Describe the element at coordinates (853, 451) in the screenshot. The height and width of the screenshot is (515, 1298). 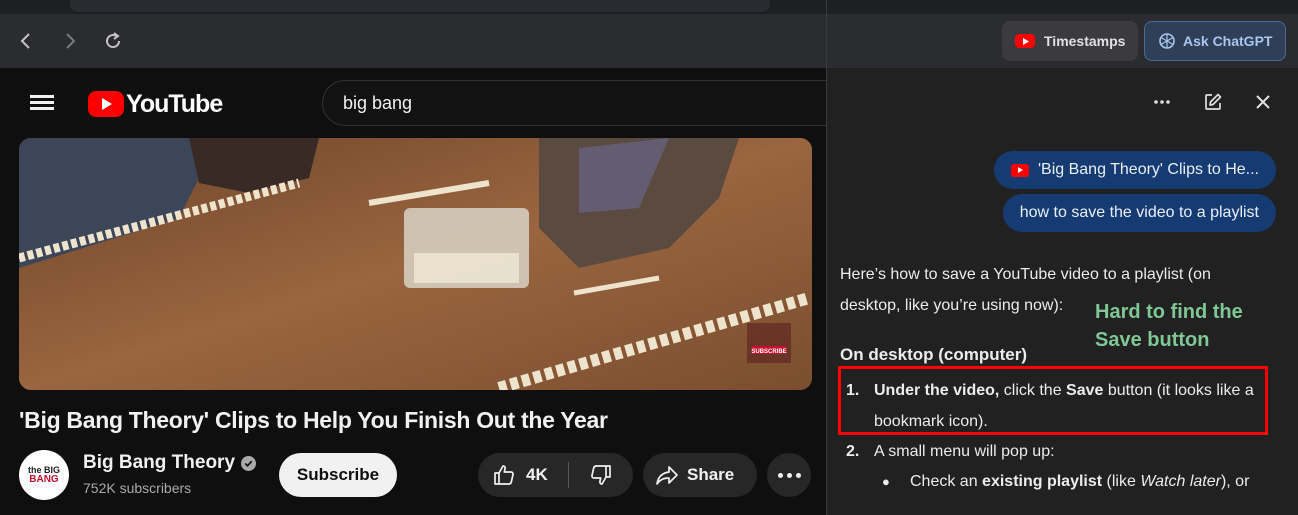
I see `step-number: 2.` at that location.